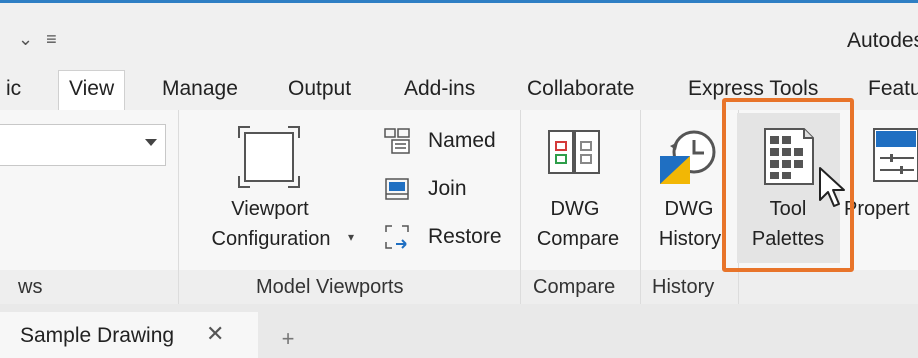 This screenshot has height=358, width=918. Describe the element at coordinates (13, 89) in the screenshot. I see `tab-graphic: ic` at that location.